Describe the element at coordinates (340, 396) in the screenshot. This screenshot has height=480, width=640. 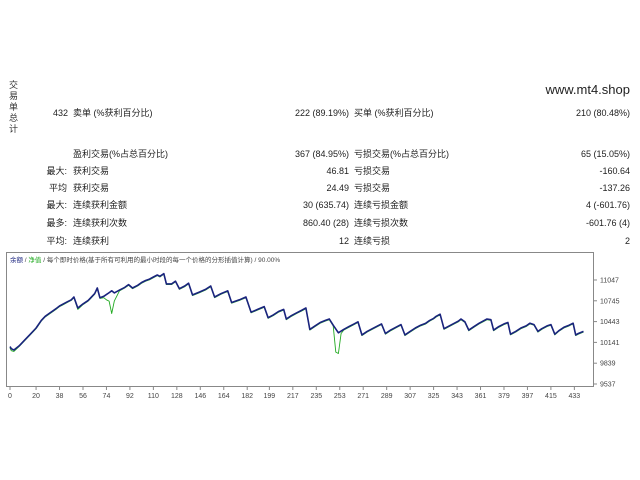
I see `x-tick-label: 253` at that location.